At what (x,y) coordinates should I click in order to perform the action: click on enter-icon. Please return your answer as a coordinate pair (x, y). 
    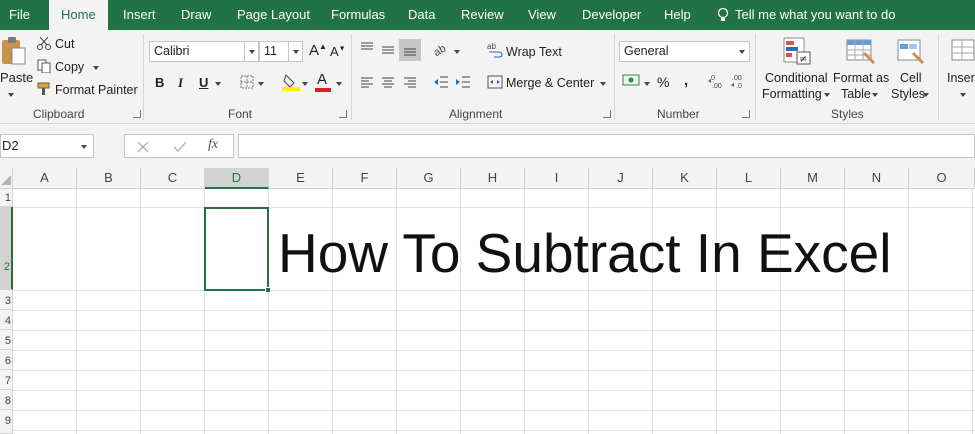
    Looking at the image, I should click on (180, 147).